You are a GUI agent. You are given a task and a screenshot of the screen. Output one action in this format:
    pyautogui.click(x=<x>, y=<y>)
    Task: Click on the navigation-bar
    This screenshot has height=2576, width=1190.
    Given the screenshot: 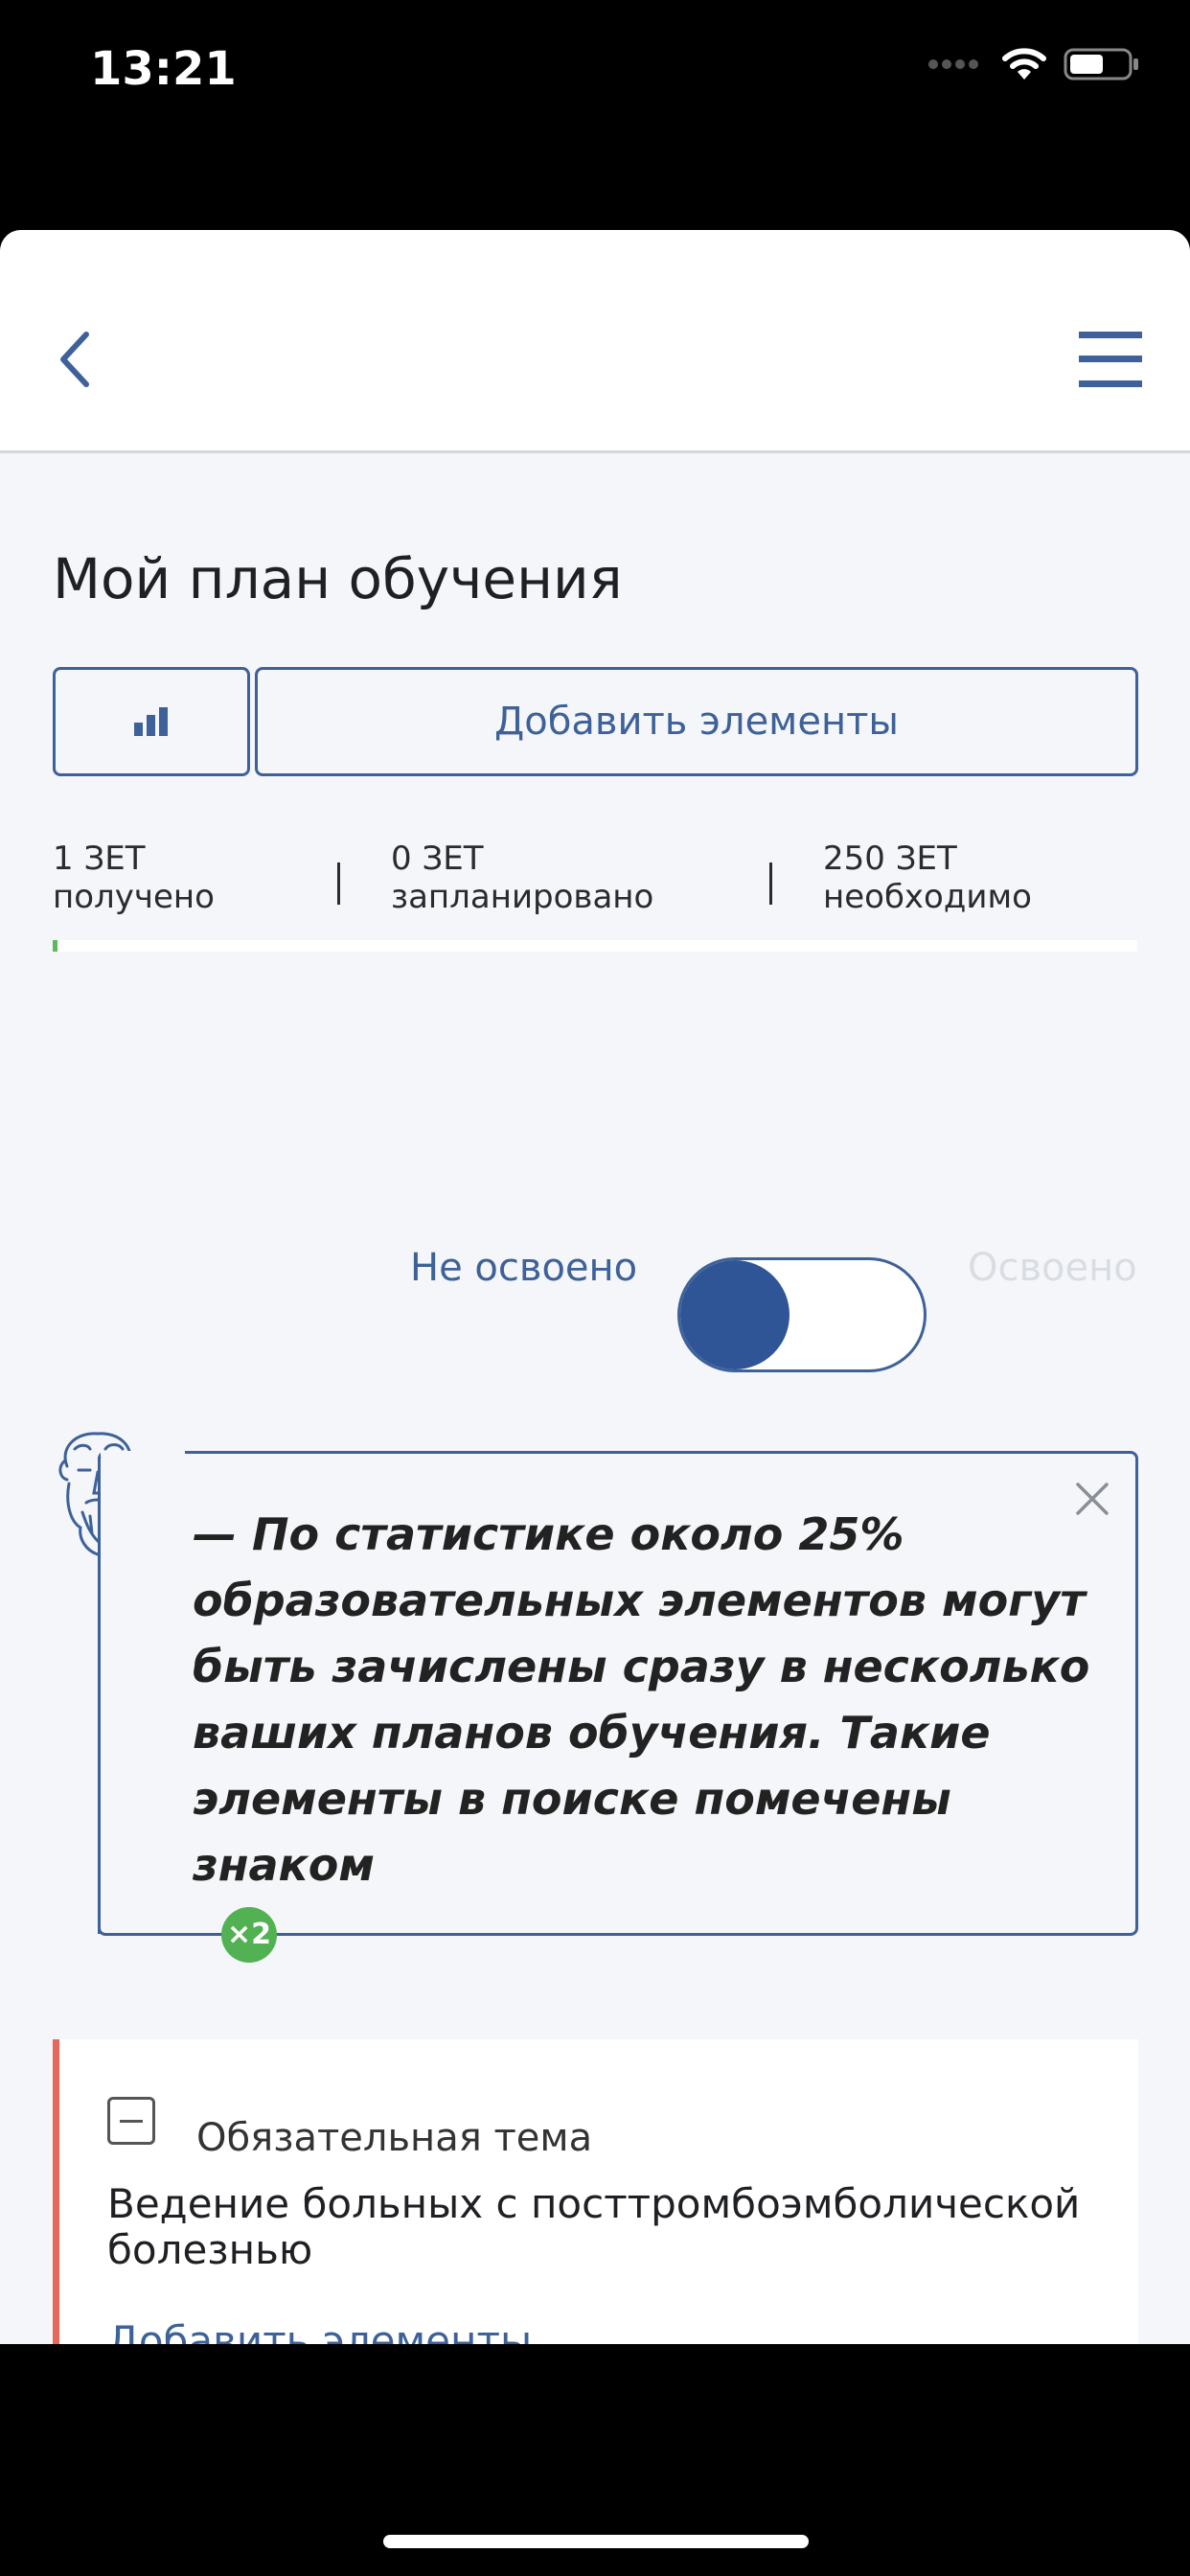 What is the action you would take?
    pyautogui.click(x=595, y=341)
    